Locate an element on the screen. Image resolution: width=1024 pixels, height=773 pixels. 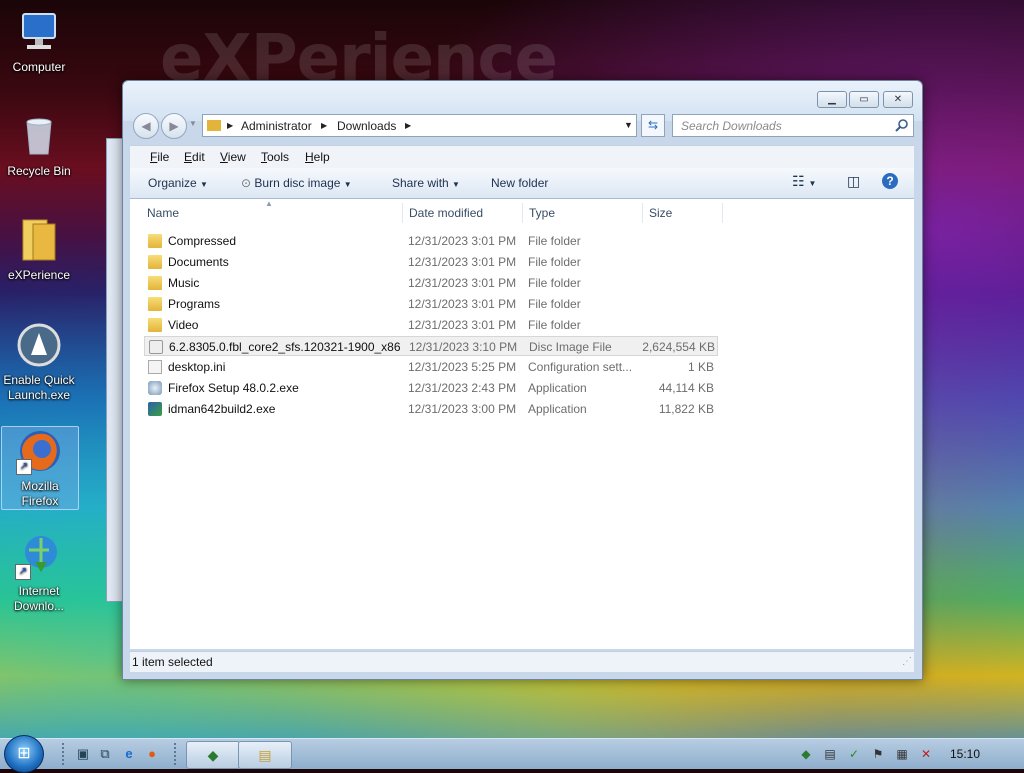
idm-tray-icon: ◆ is located at coordinates (806, 754).